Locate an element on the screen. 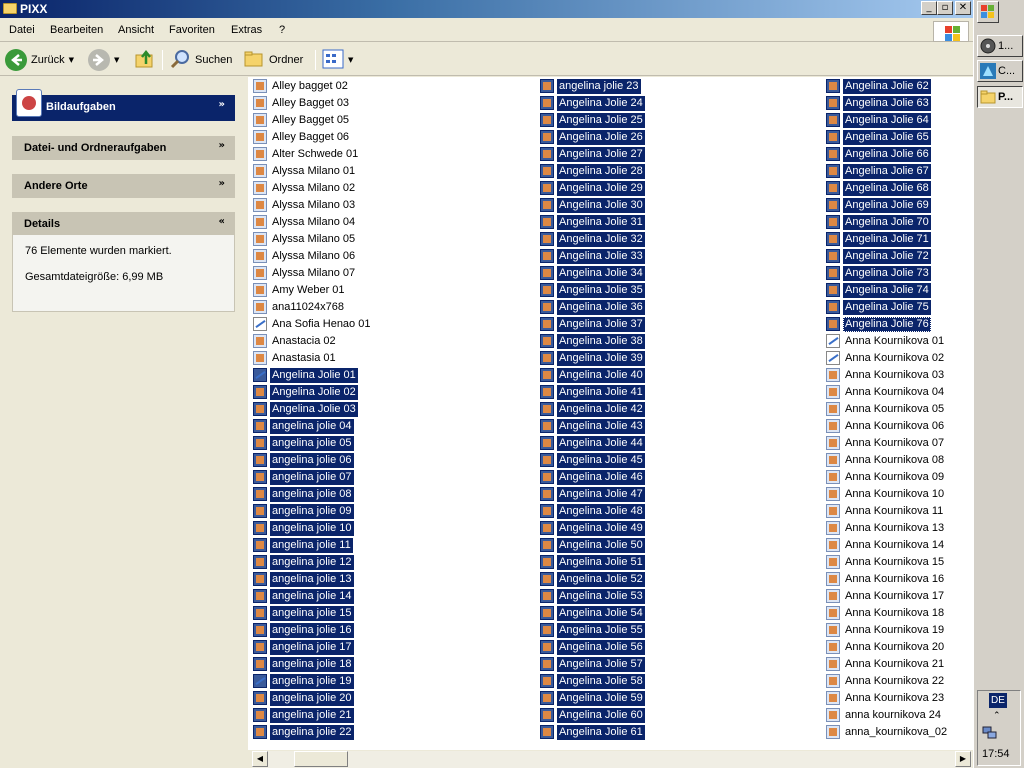 The width and height of the screenshot is (1024, 768). file-item: Angelina Jolie 60 is located at coordinates (592, 715).